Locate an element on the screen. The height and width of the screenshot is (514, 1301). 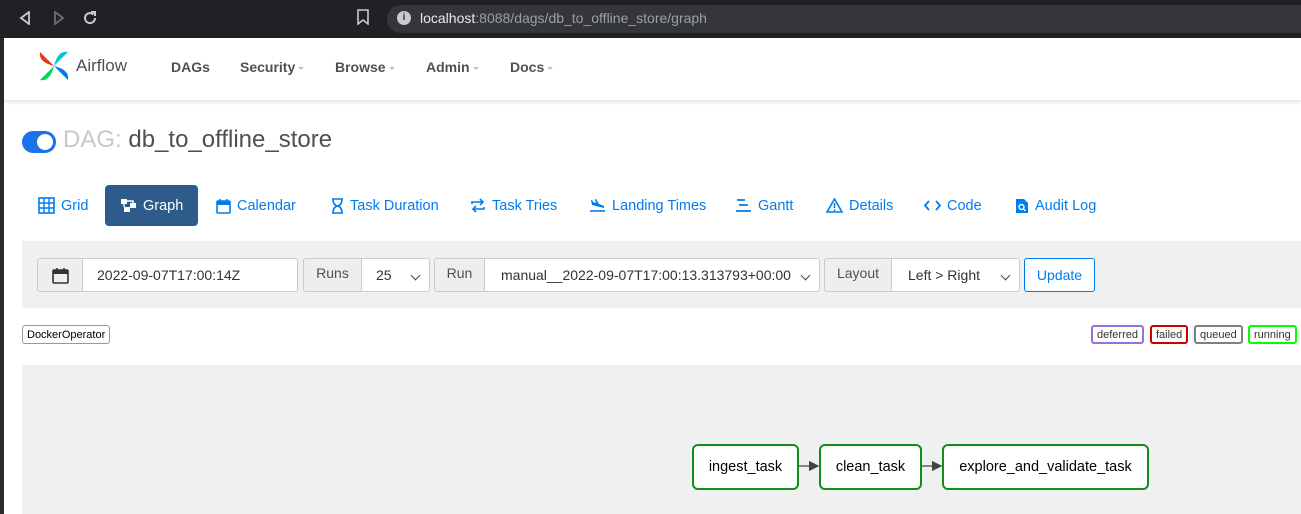
task-node-clean: clean_task is located at coordinates (870, 467).